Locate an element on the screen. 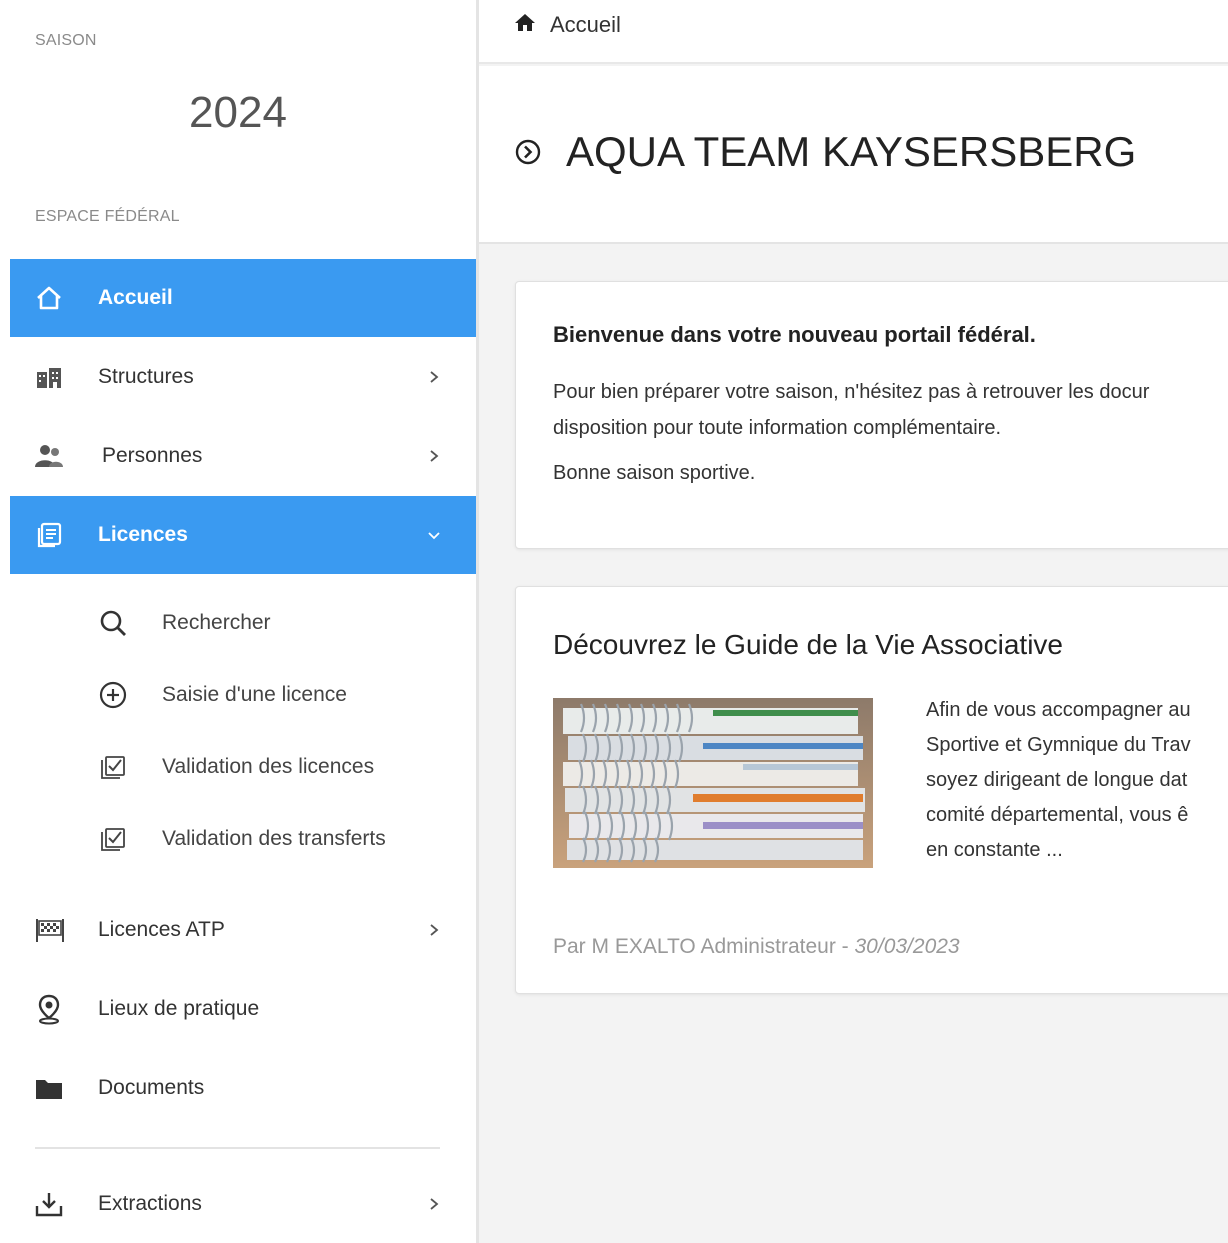 This screenshot has width=1228, height=1243. sidebar-item-licences-atp: Licences ATP is located at coordinates (243, 930).